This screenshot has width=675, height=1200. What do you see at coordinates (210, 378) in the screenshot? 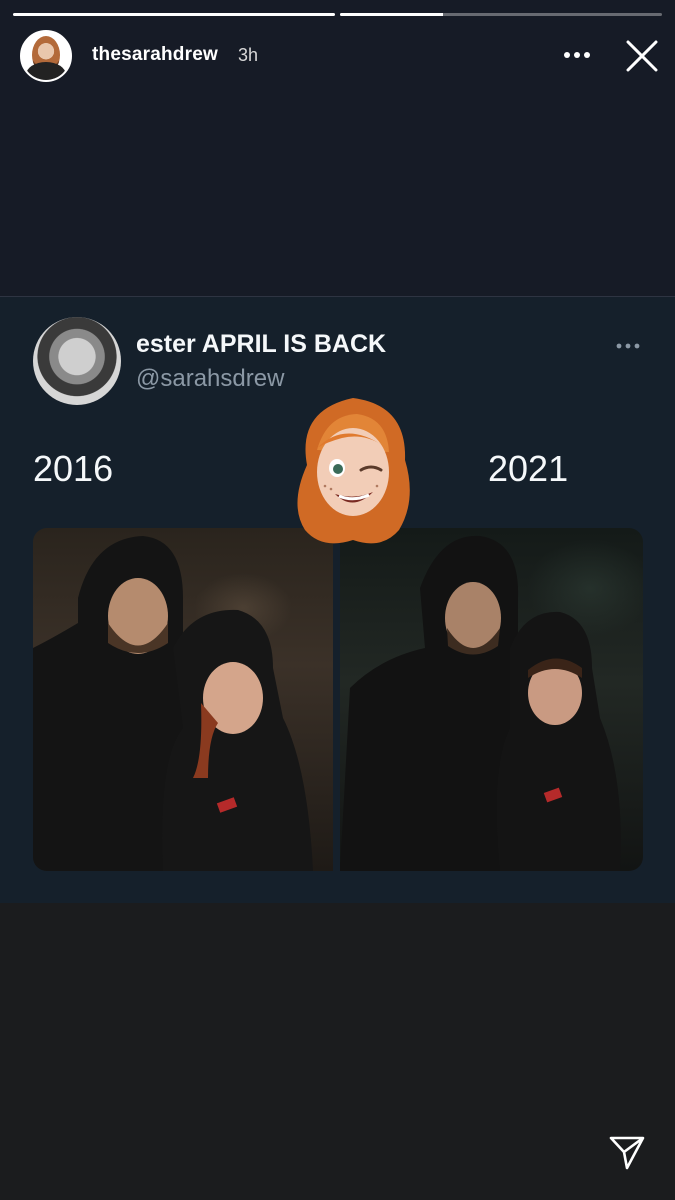
I see `tweet-handle: @sarahsdrew` at bounding box center [210, 378].